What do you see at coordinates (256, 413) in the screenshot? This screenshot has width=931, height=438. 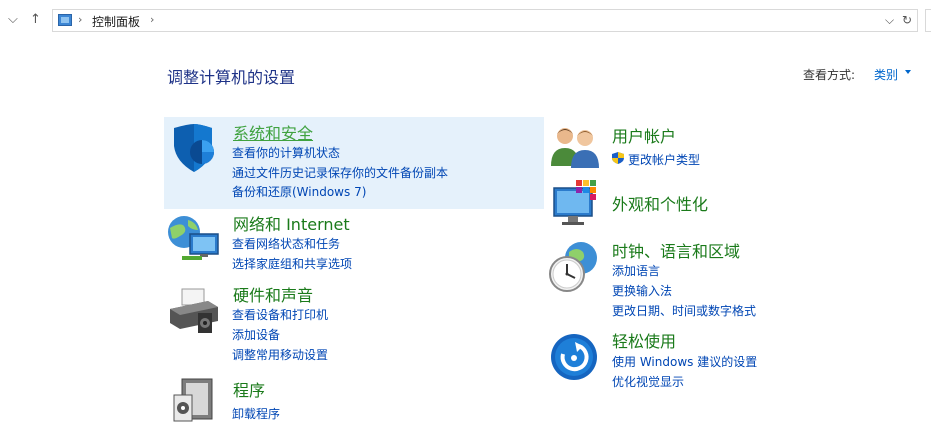 I see `link-uninstall-program: 卸载程序` at bounding box center [256, 413].